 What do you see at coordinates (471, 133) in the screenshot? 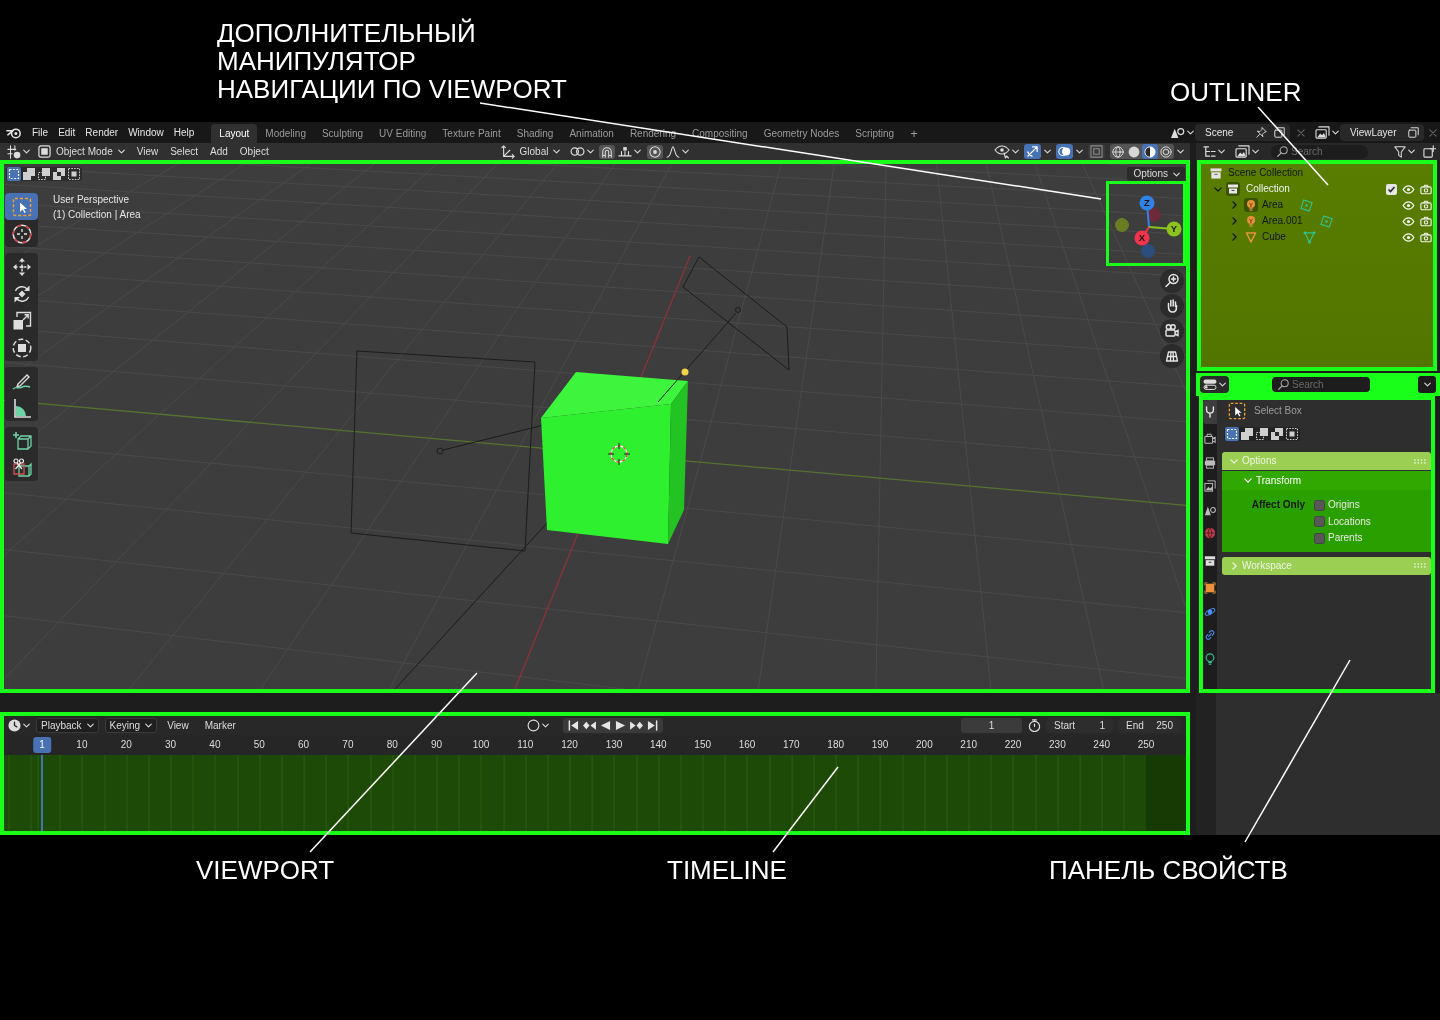
I see `workspace-tab: Texture Paint` at bounding box center [471, 133].